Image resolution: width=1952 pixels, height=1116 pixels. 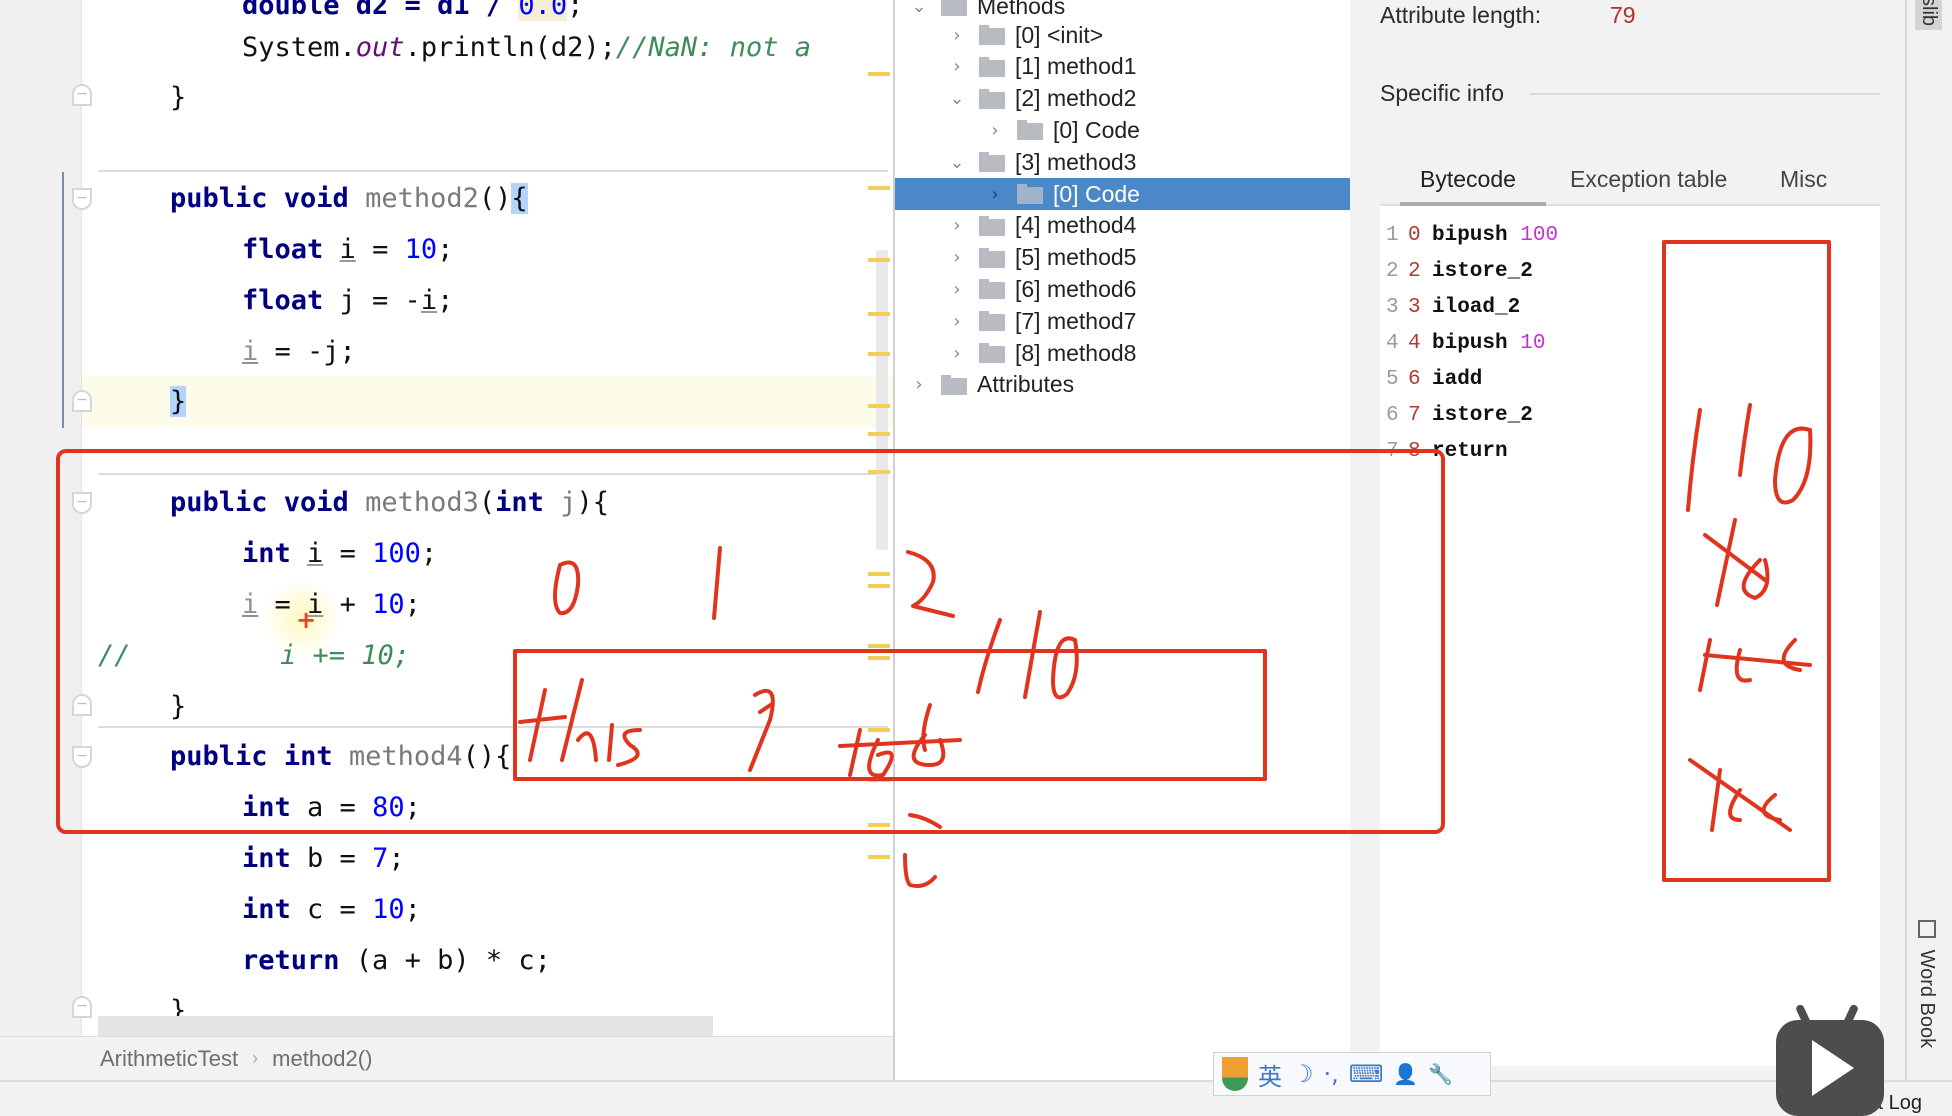 What do you see at coordinates (592, 502) in the screenshot?
I see `code-text: ){` at bounding box center [592, 502].